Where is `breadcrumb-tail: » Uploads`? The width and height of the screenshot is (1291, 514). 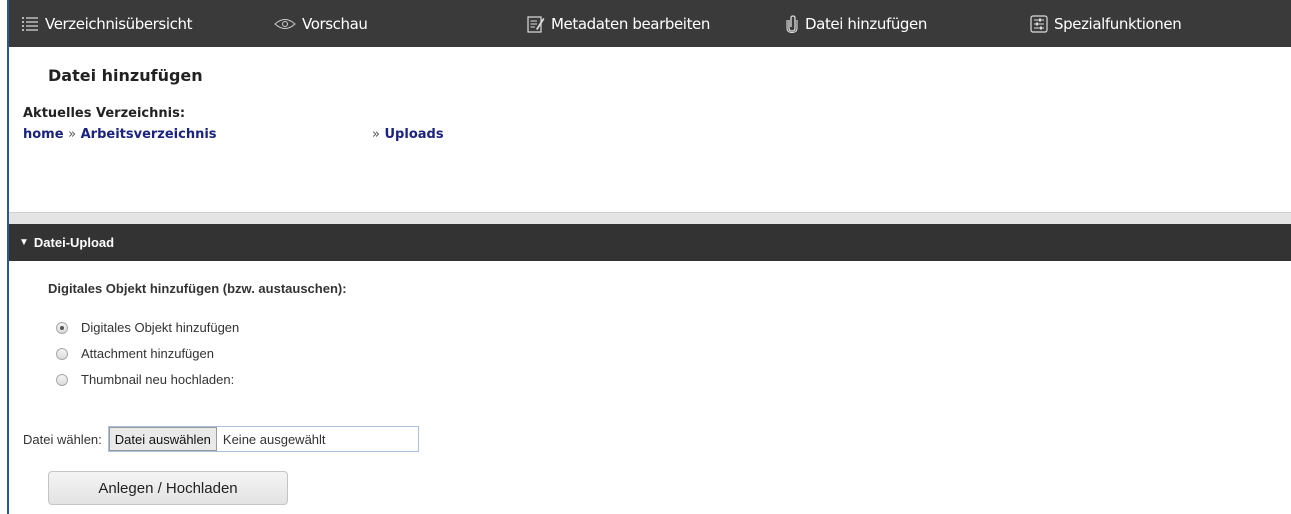 breadcrumb-tail: » Uploads is located at coordinates (408, 134).